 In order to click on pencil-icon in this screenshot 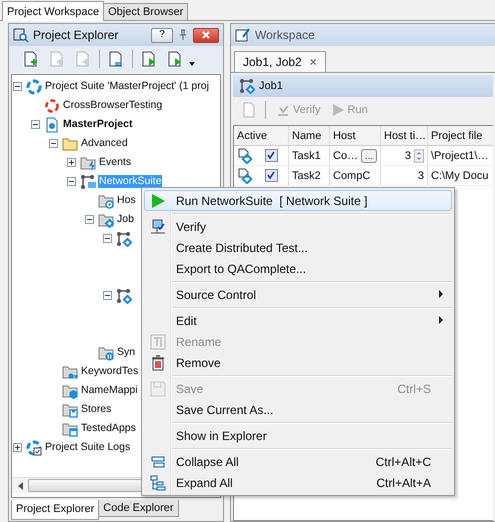, I will do `click(243, 35)`.